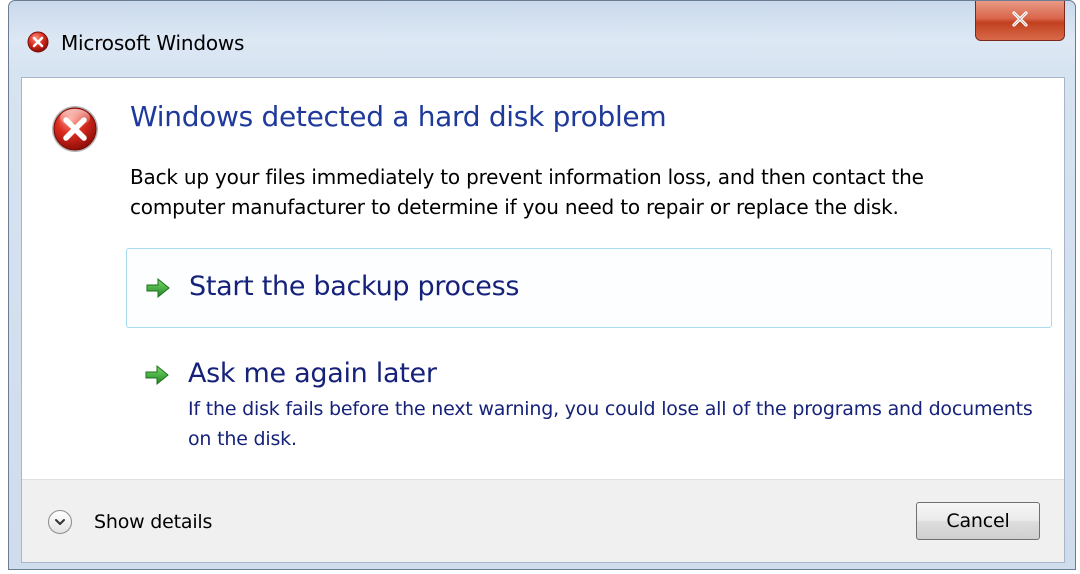 This screenshot has width=1080, height=574. I want to click on window-title: Microsoft Windows, so click(153, 43).